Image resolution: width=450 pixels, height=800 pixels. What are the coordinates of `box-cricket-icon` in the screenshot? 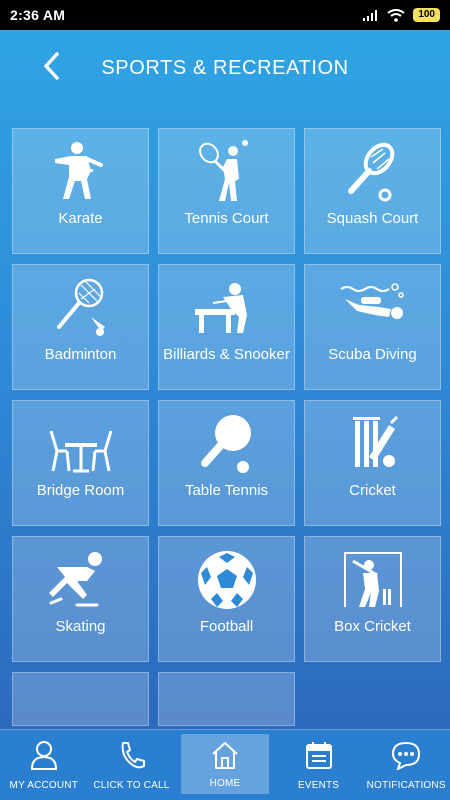 It's located at (373, 579).